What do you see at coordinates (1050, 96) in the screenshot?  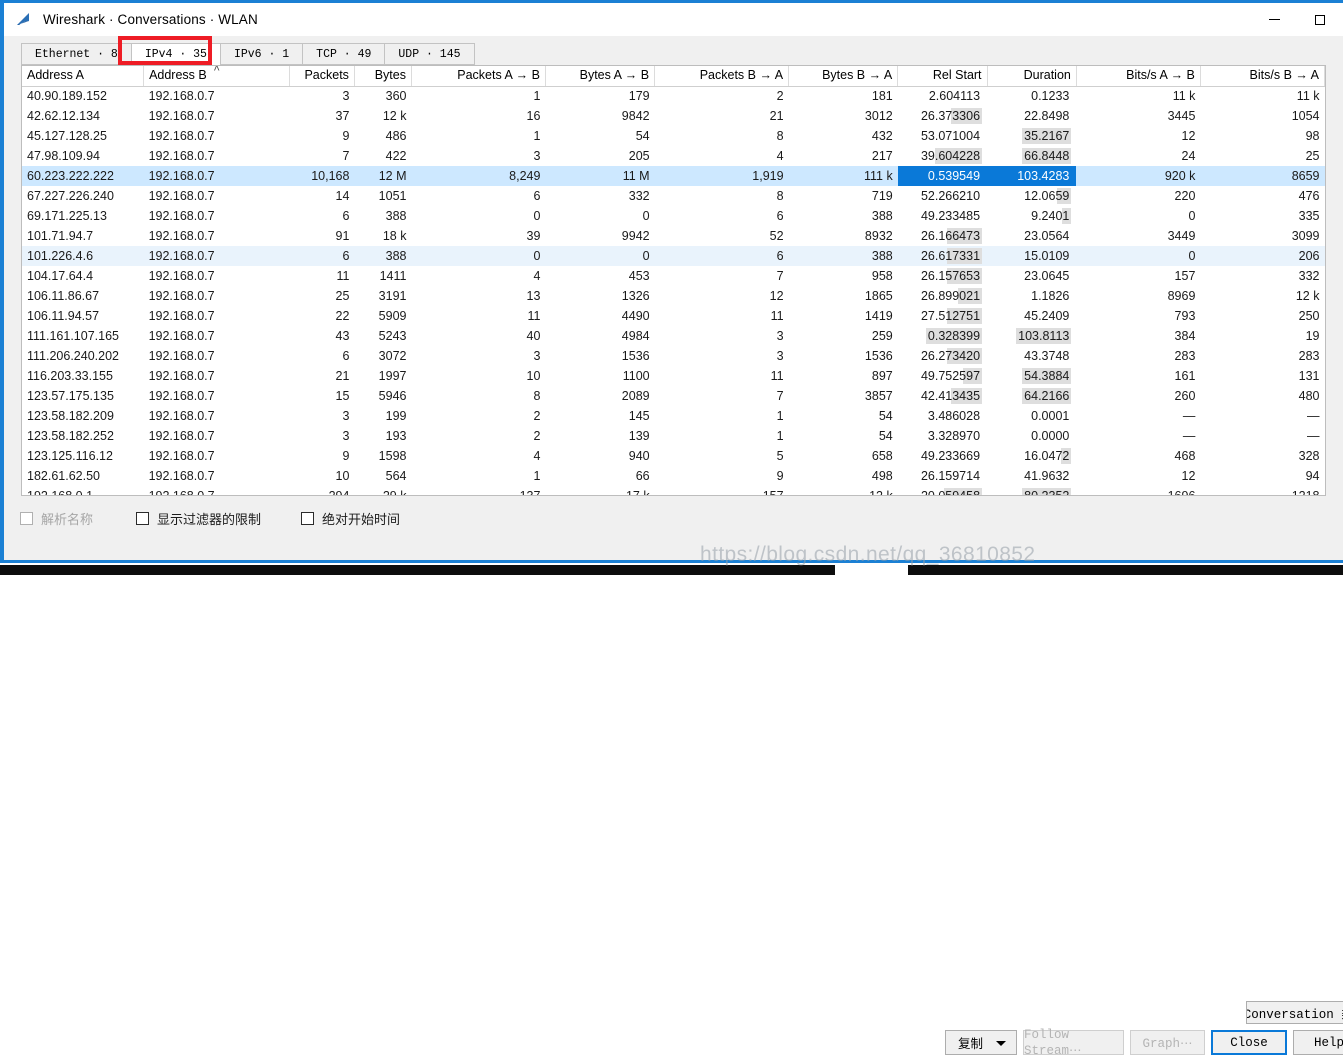 I see `cell-value: 0.1233` at bounding box center [1050, 96].